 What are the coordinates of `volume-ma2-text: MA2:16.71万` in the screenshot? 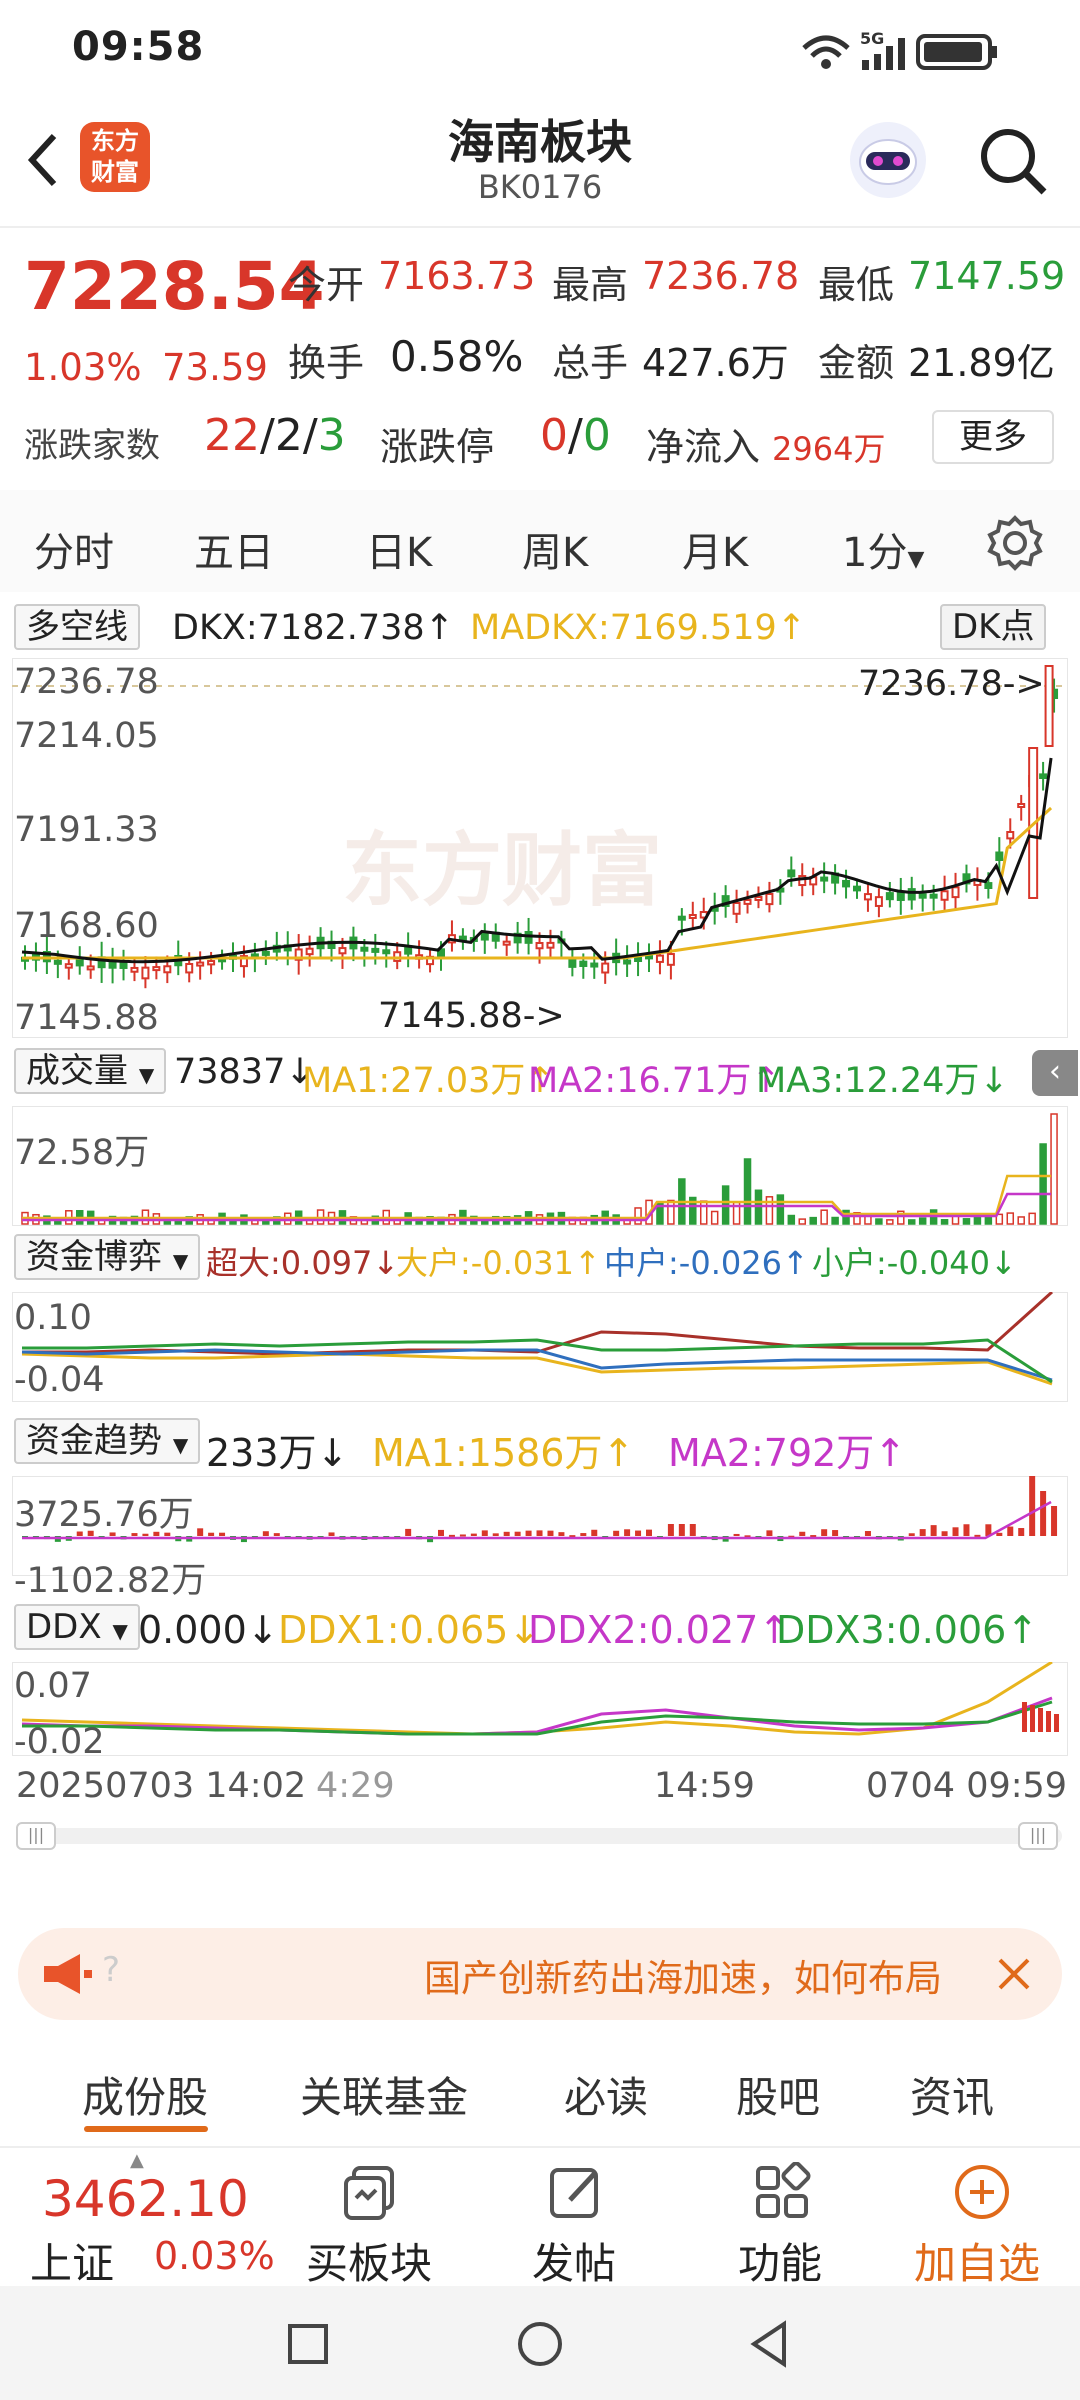 It's located at (640, 1081).